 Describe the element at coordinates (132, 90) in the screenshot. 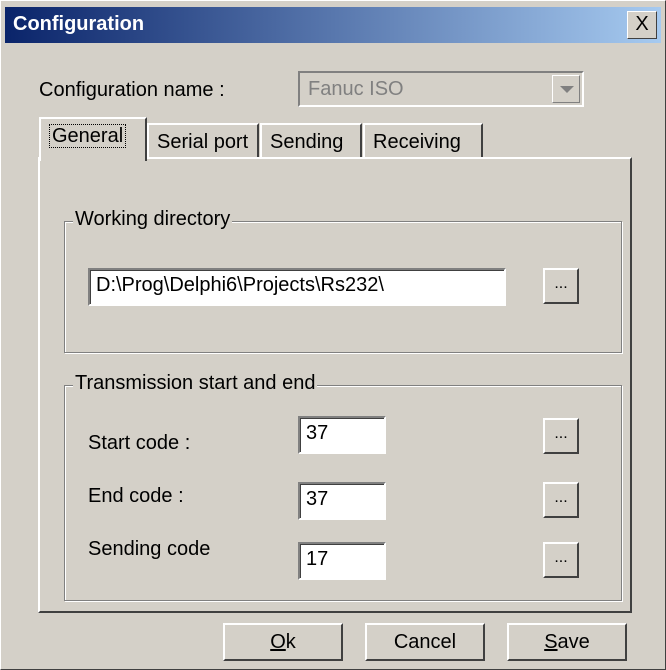

I see `configuration-name-label: Configuration name :` at that location.